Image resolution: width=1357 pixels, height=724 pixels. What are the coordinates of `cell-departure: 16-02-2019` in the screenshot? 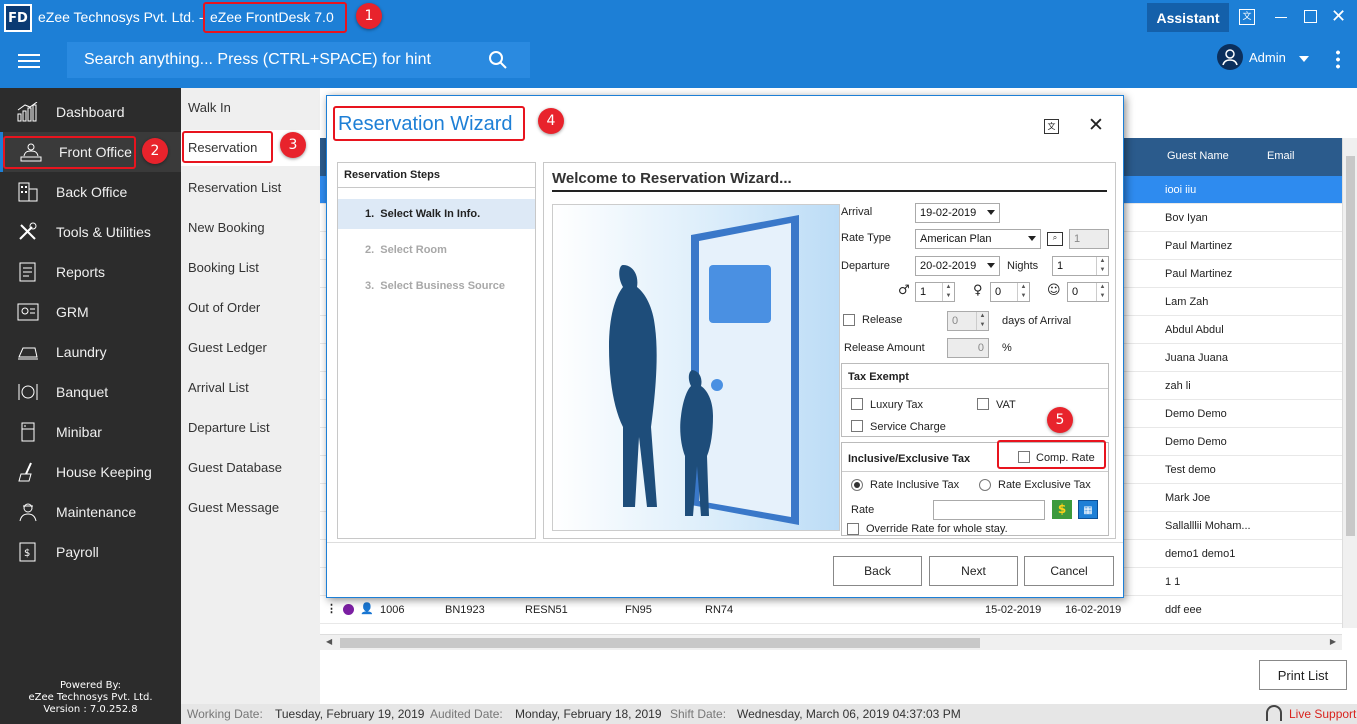 It's located at (1093, 610).